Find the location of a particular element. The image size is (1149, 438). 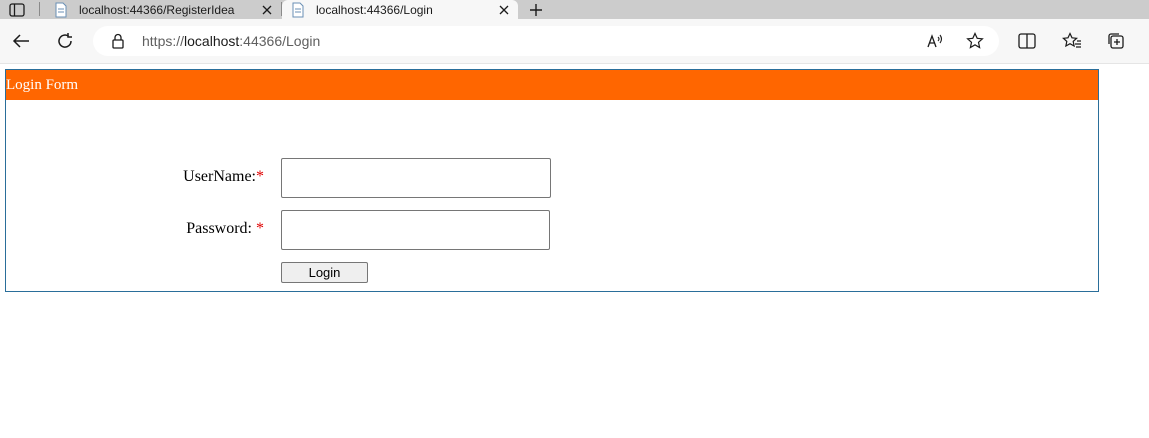

password-input is located at coordinates (415, 230).